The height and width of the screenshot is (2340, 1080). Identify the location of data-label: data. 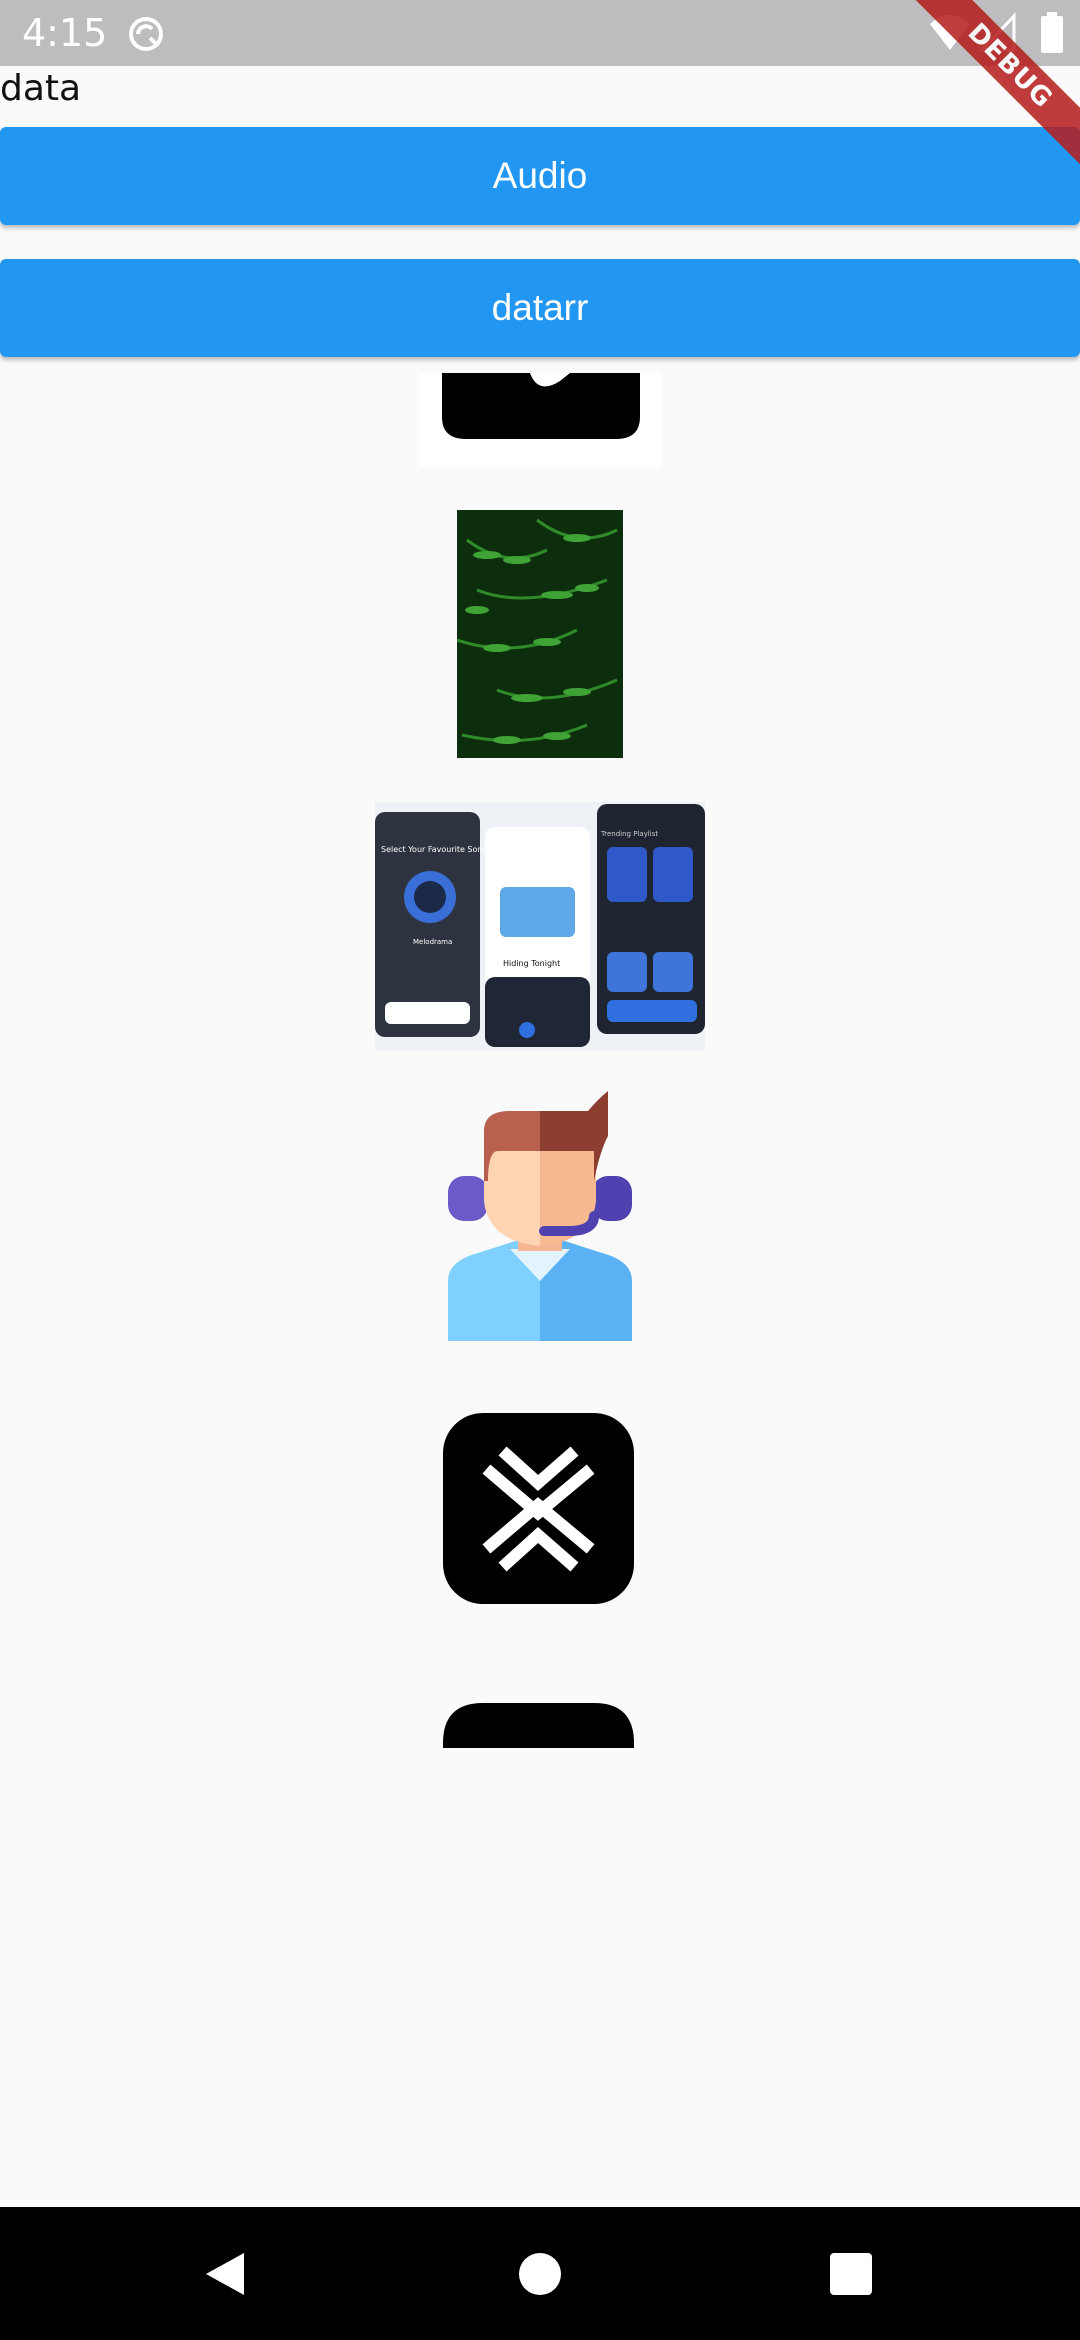
(41, 88).